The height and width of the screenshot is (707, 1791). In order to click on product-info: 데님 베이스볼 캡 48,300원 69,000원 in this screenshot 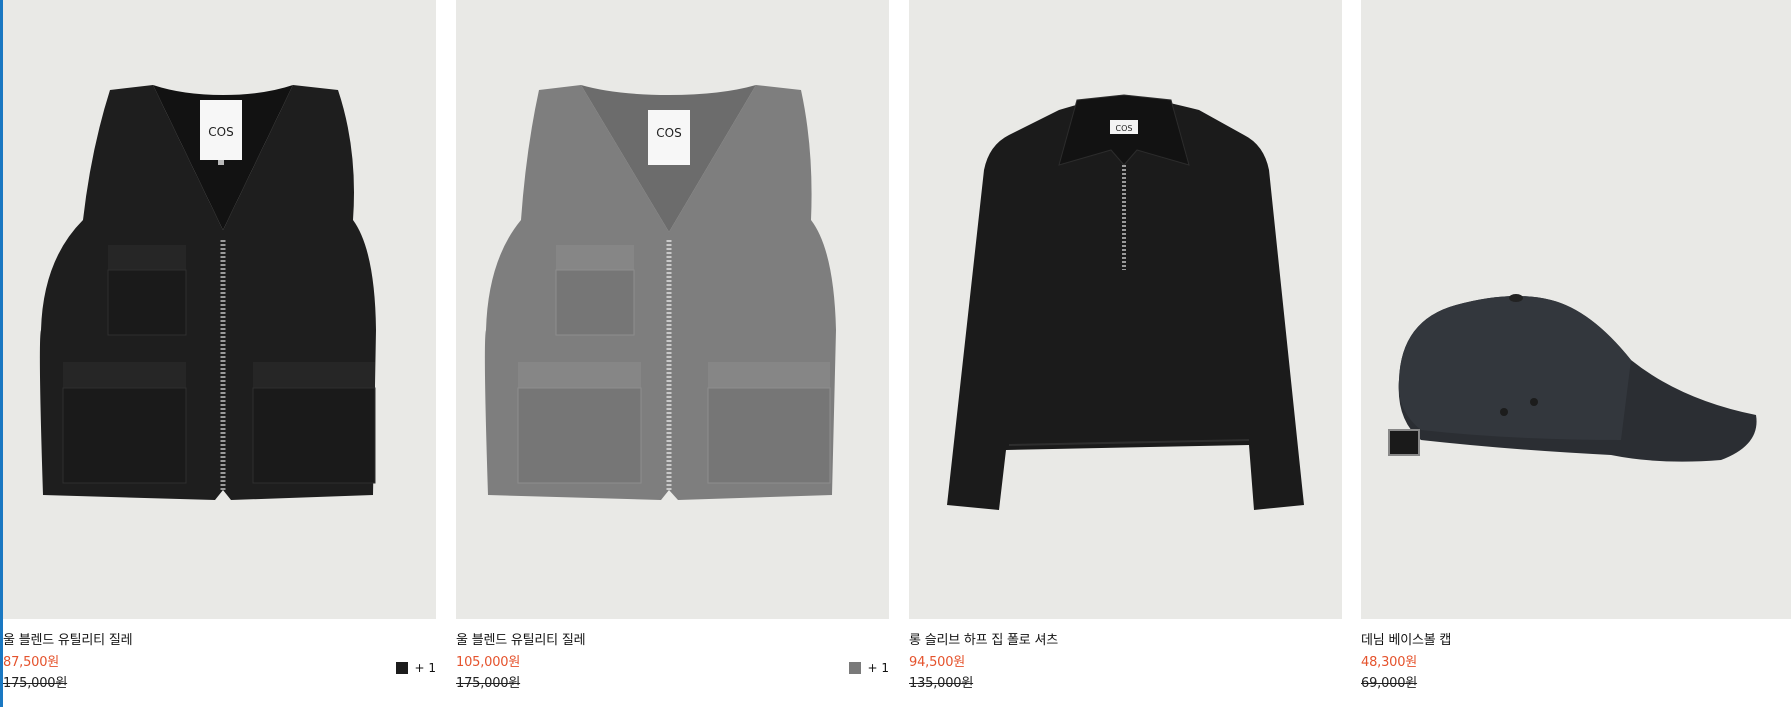, I will do `click(1576, 663)`.